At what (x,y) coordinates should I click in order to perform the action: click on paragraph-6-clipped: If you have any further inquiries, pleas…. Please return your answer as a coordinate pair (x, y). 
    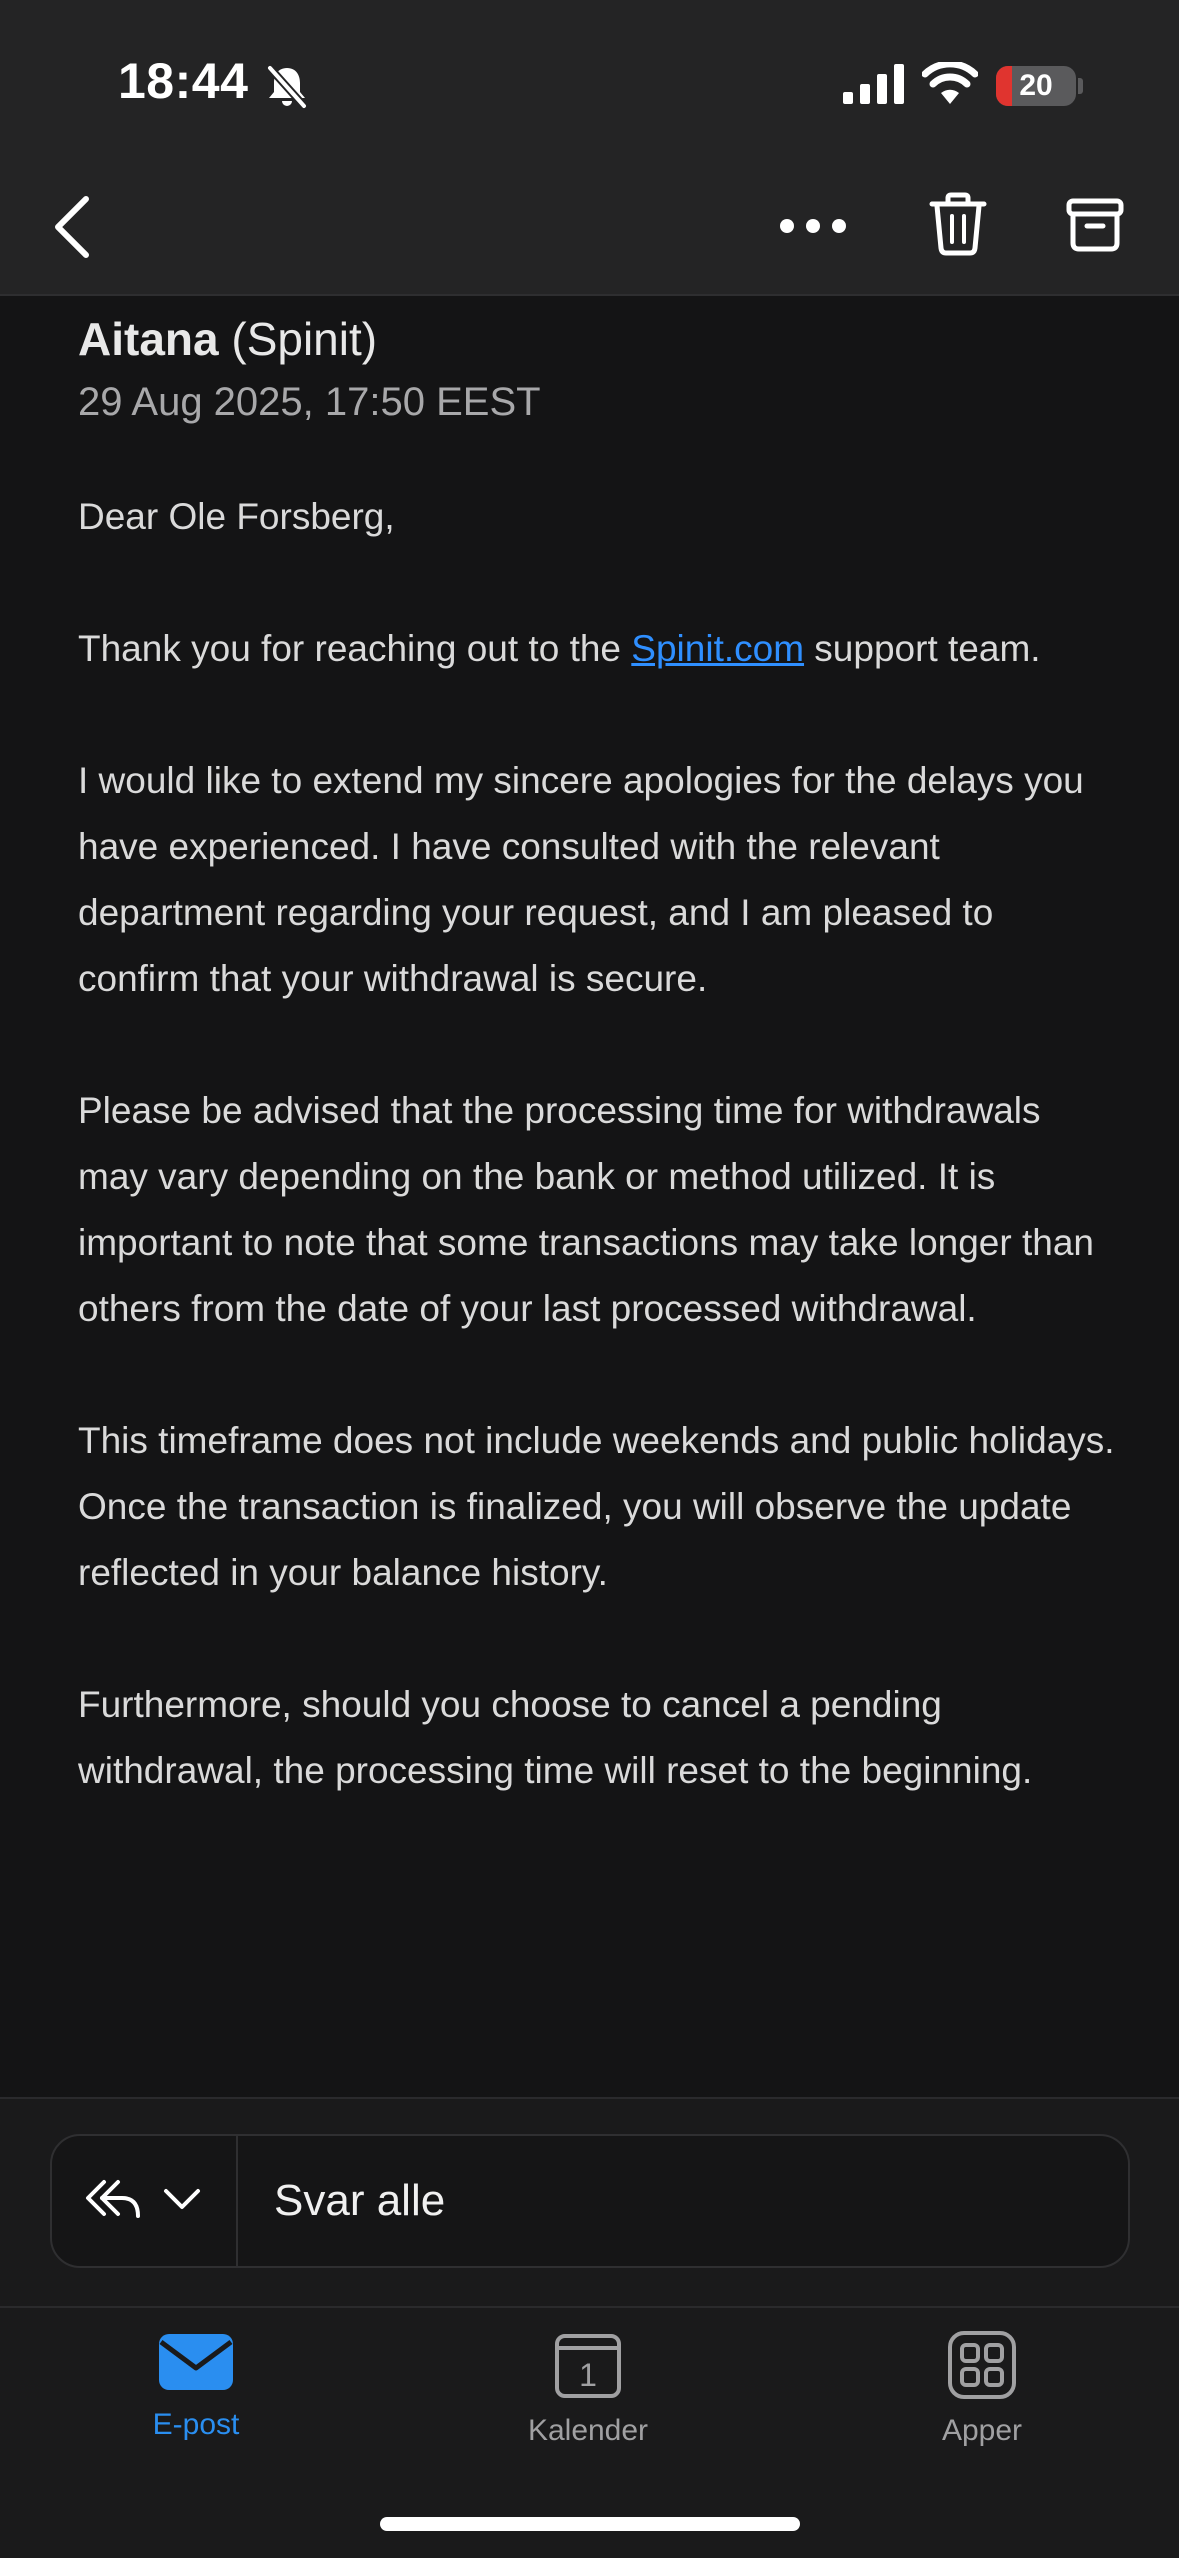
    Looking at the image, I should click on (608, 2087).